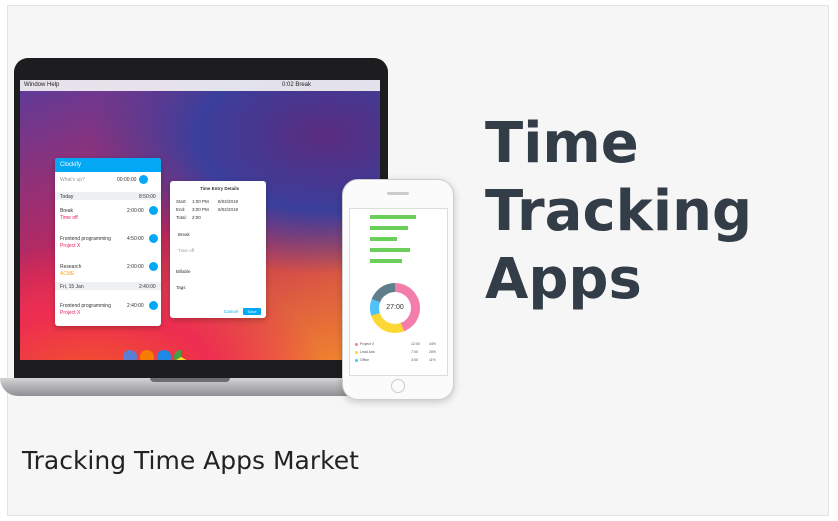 This screenshot has height=521, width=838. Describe the element at coordinates (108, 286) in the screenshot. I see `day-header-jan15: Fri, 15 Jan 2:40:00` at that location.